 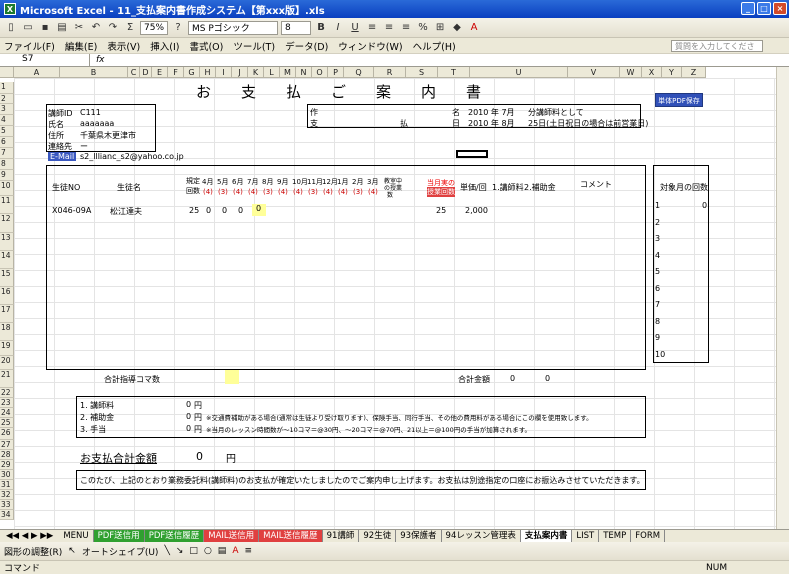 I want to click on column-header: H, so click(x=208, y=72).